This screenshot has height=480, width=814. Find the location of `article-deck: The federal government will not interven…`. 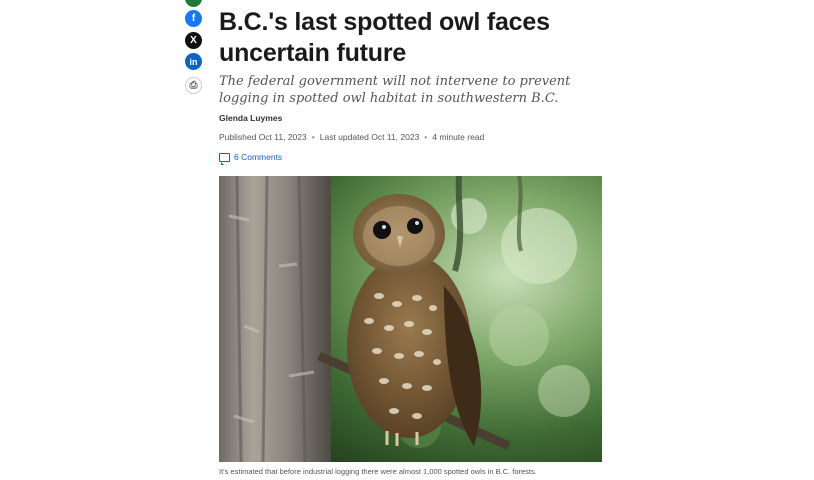

article-deck: The federal government will not interven… is located at coordinates (395, 90).